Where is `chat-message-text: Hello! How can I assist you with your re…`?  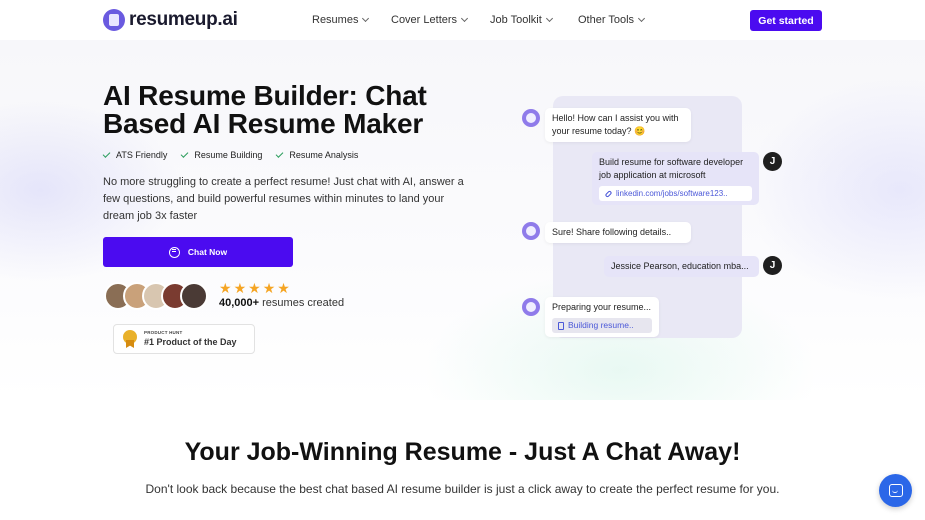 chat-message-text: Hello! How can I assist you with your re… is located at coordinates (615, 124).